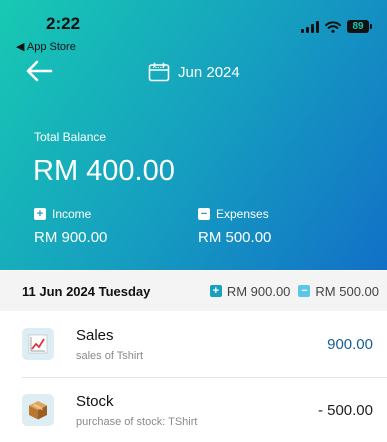  I want to click on income-amount: RM 900.00, so click(71, 237).